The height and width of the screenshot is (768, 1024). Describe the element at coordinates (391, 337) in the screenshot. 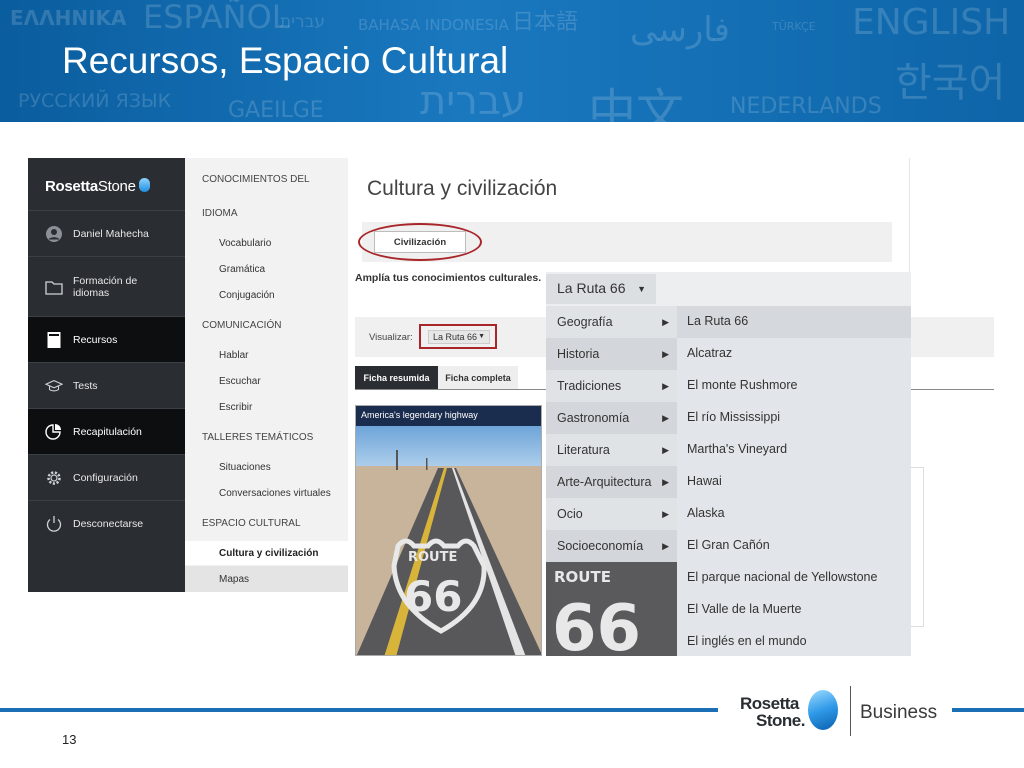

I see `visualizar-label: Visualizar:` at that location.